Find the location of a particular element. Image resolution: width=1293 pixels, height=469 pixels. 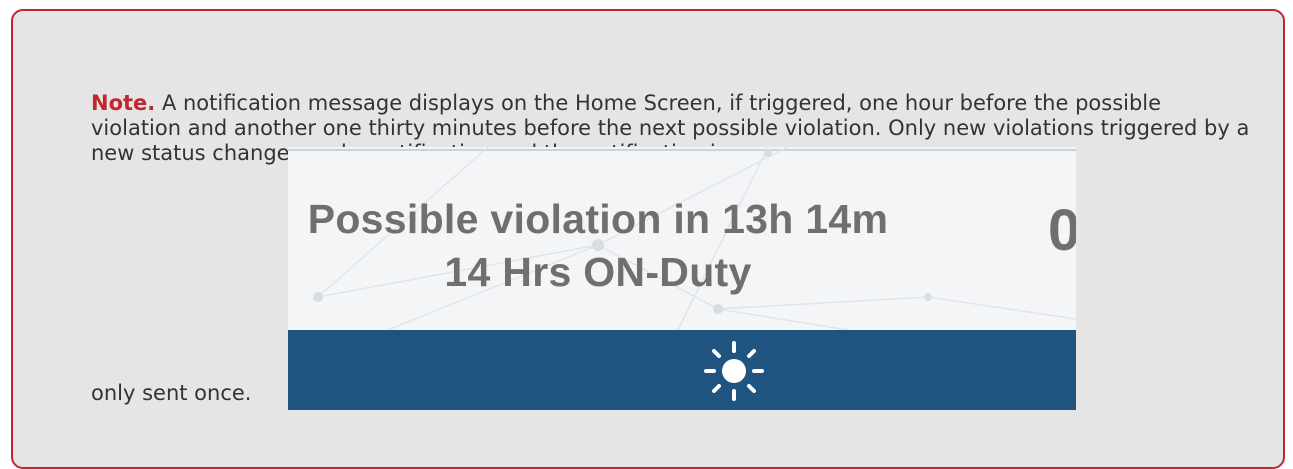

cut-off-value: 0 is located at coordinates (1062, 230).